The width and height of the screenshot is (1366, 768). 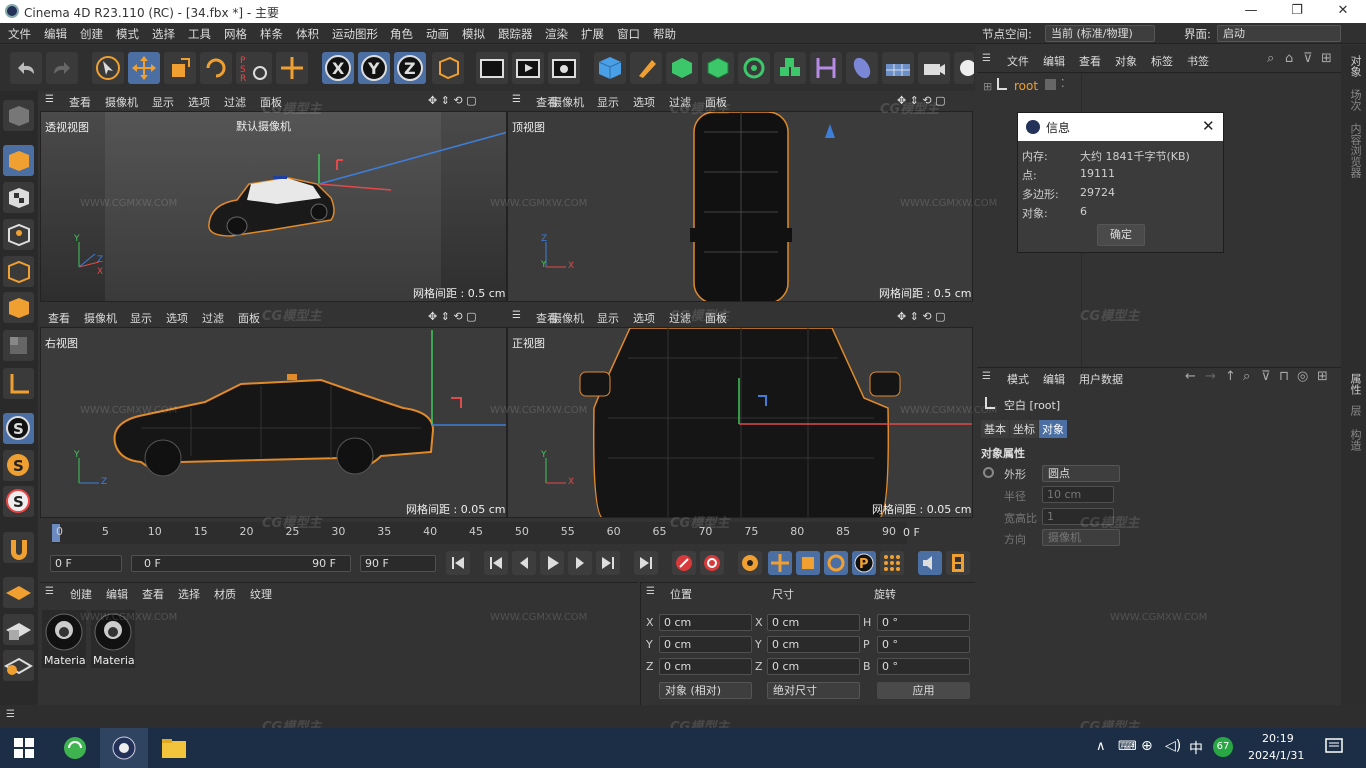 I want to click on range-slider: 0 F 90 F, so click(x=241, y=563).